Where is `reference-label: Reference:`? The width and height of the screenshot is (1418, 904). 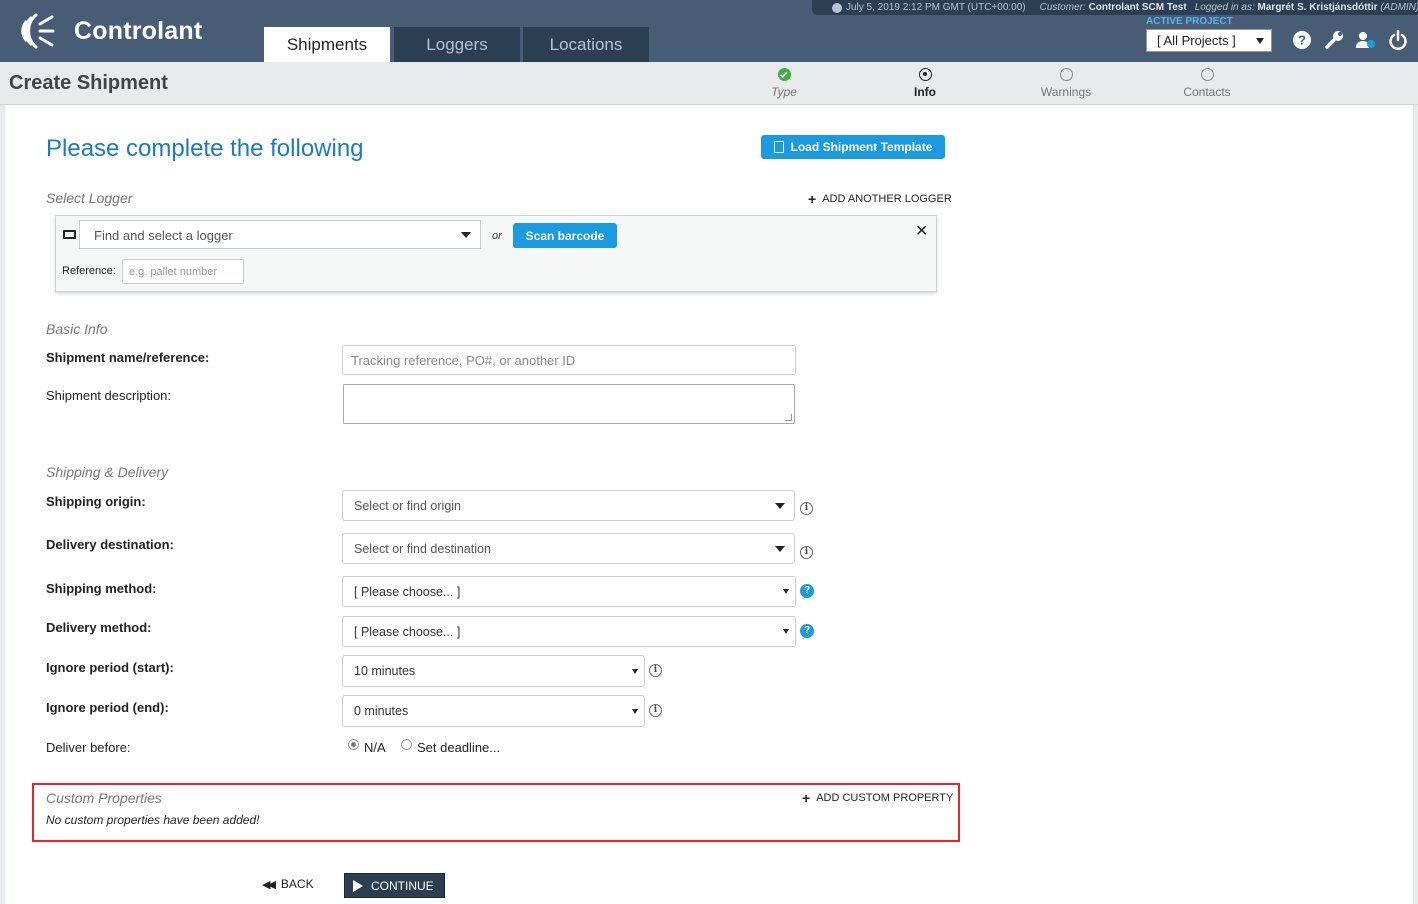
reference-label: Reference: is located at coordinates (89, 271).